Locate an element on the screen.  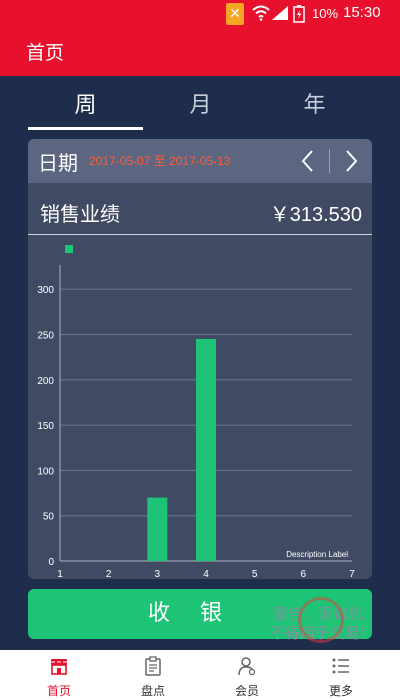
clipboard-icon is located at coordinates (153, 666).